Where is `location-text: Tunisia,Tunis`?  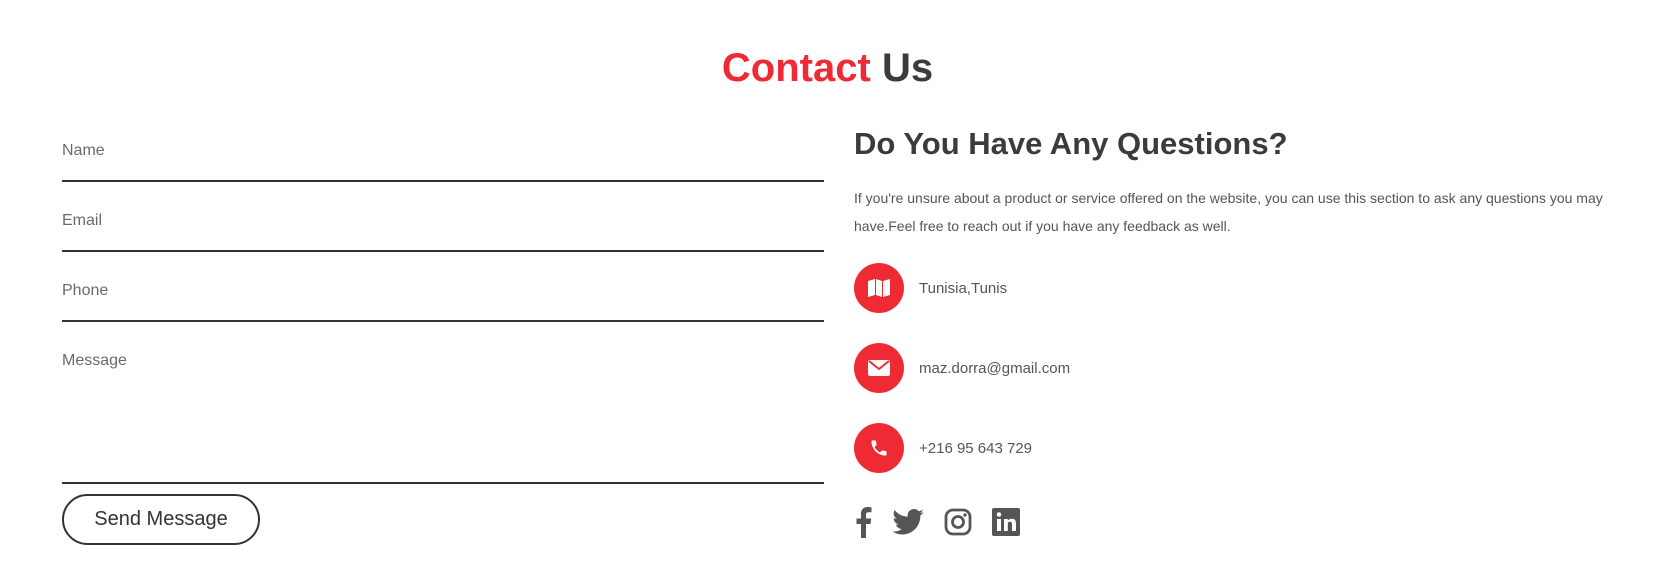 location-text: Tunisia,Tunis is located at coordinates (963, 288).